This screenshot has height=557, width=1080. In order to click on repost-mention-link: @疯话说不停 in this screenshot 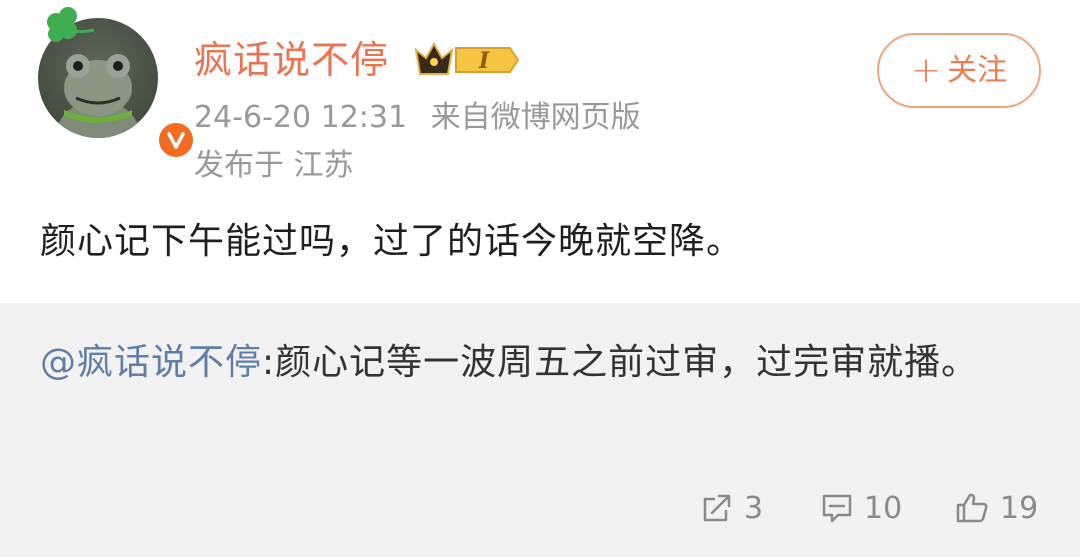, I will do `click(151, 362)`.